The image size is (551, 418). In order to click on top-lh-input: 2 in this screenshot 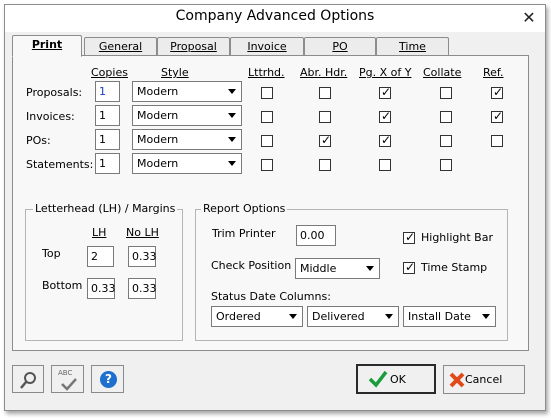, I will do `click(100, 256)`.